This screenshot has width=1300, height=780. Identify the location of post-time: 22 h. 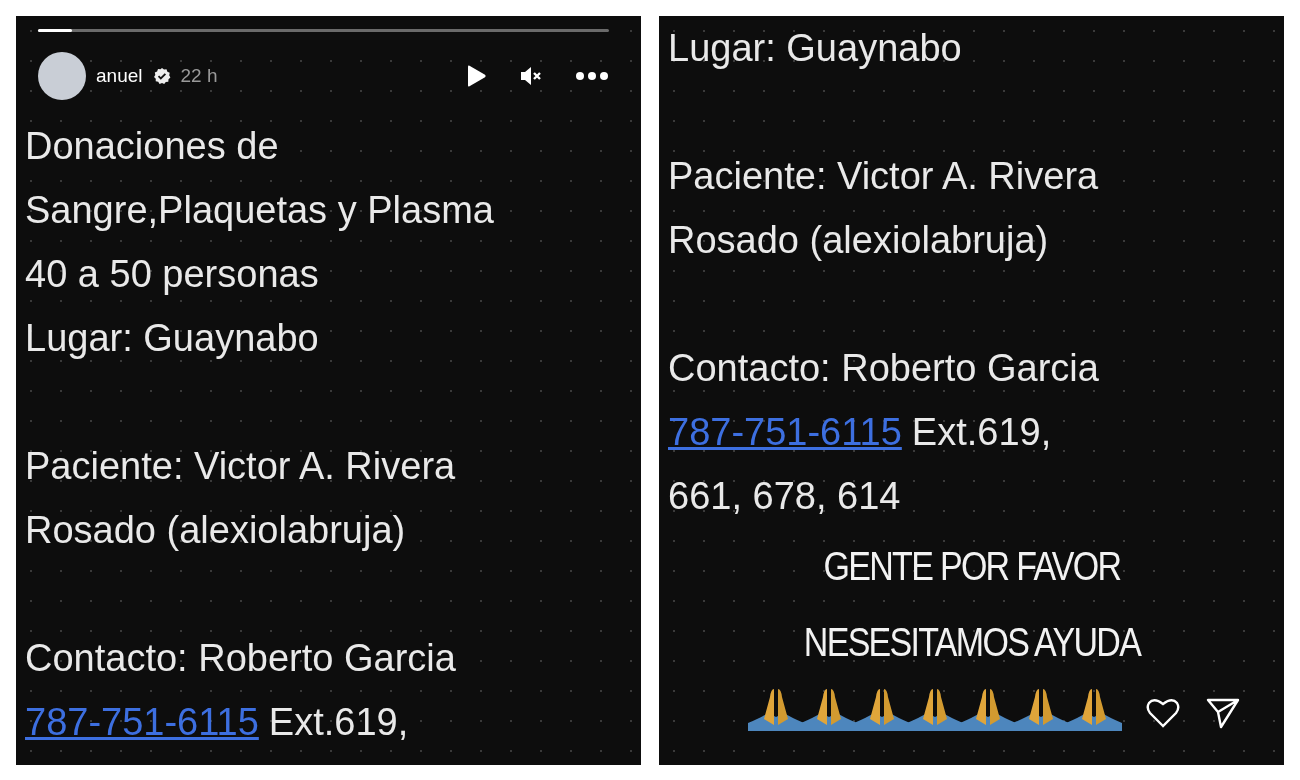
(199, 76).